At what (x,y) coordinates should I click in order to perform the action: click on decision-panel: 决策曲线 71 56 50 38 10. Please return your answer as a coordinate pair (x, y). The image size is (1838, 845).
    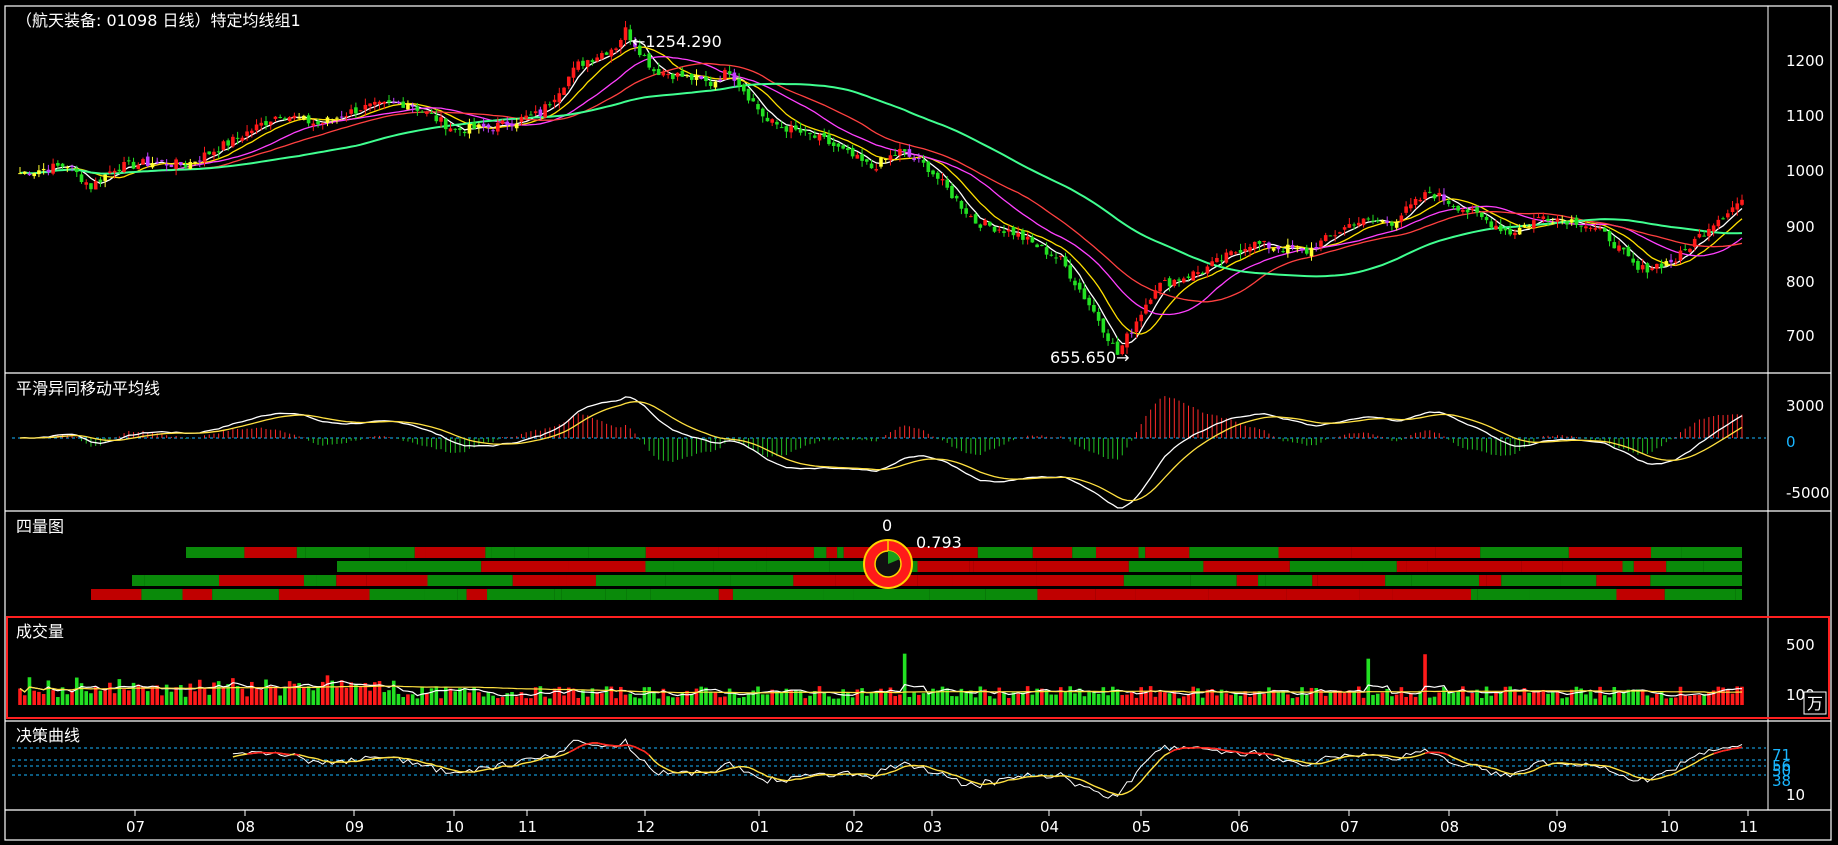
    Looking at the image, I should click on (908, 765).